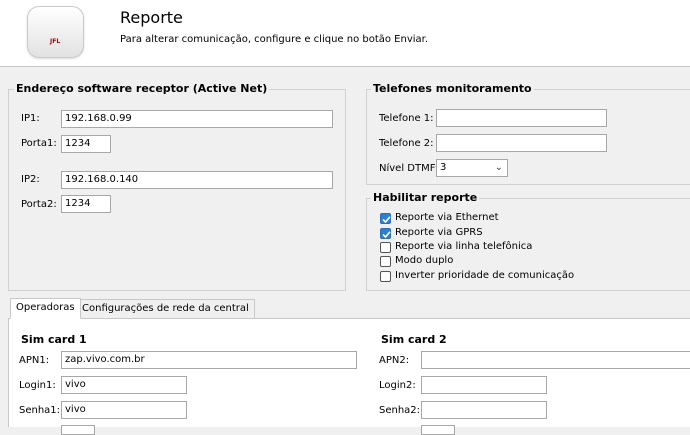 The image size is (690, 435). Describe the element at coordinates (409, 168) in the screenshot. I see `dtmf-label: Nível DTMF:` at that location.